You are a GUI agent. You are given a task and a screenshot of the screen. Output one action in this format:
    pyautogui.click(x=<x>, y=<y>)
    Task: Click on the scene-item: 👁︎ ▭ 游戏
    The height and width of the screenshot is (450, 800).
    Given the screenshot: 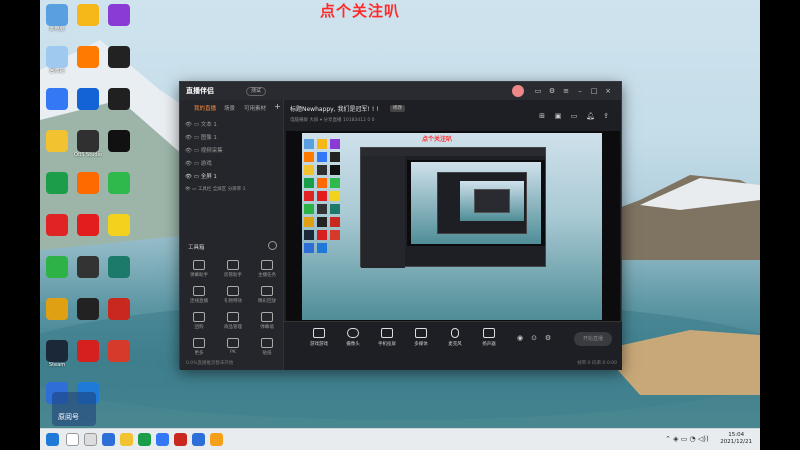 What is the action you would take?
    pyautogui.click(x=198, y=164)
    